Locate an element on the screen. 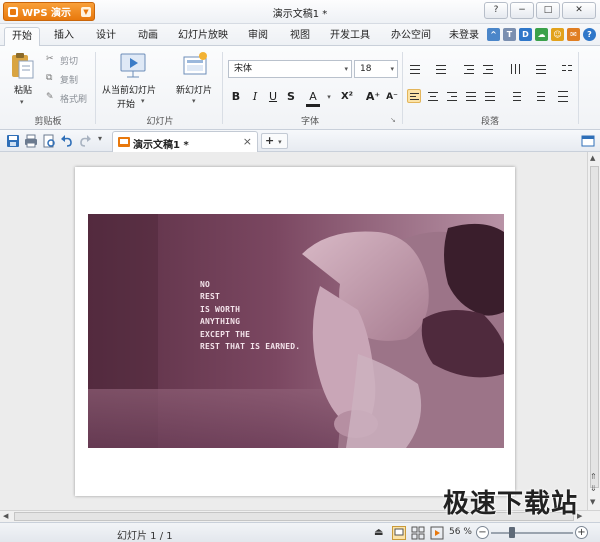  align-left-button is located at coordinates (414, 96).